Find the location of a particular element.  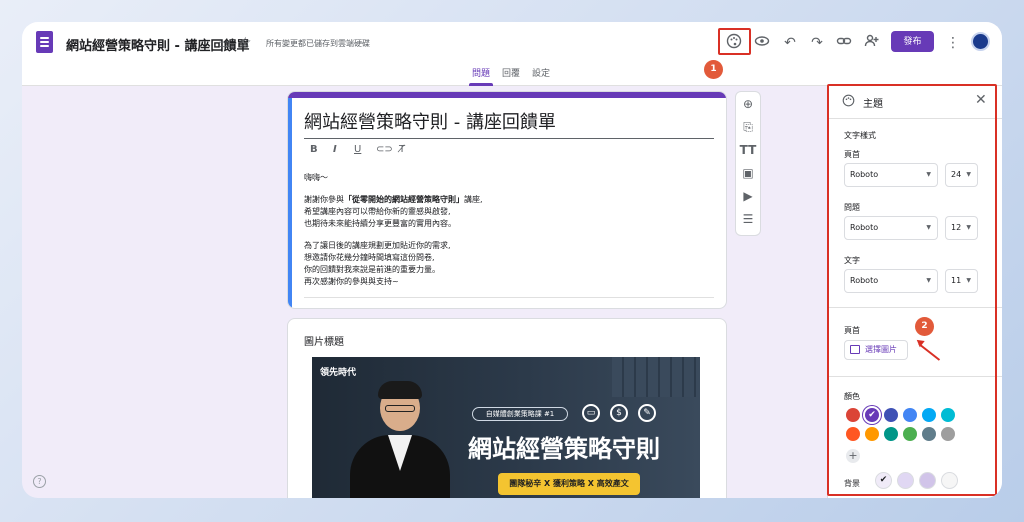

import-questions-icon: ⎘ is located at coordinates (748, 127).